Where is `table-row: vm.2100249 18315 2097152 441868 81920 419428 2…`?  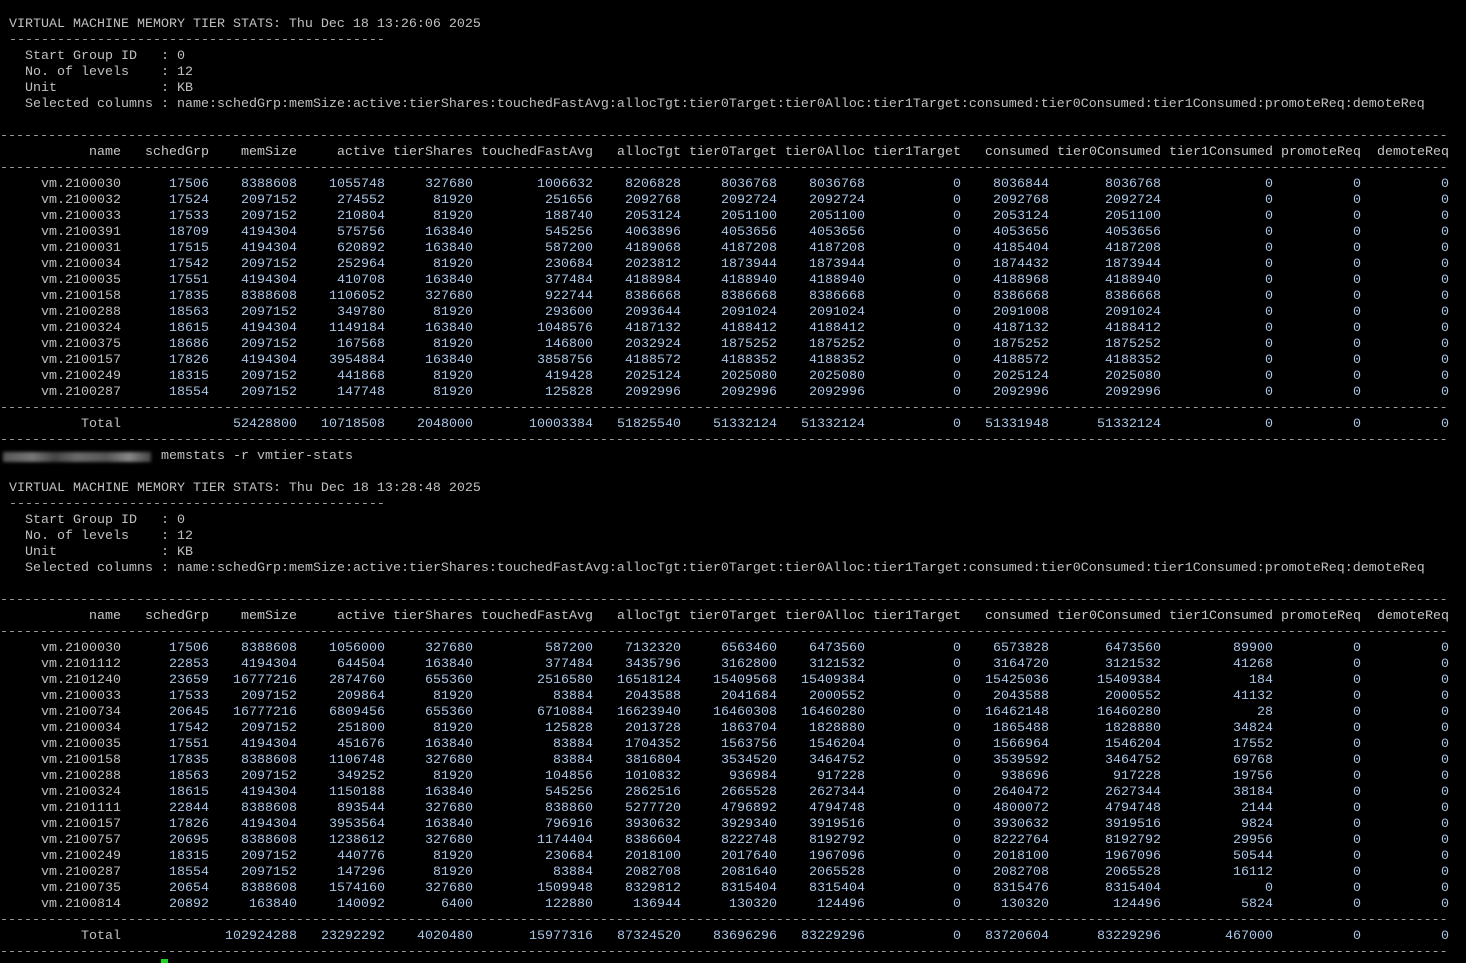 table-row: vm.2100249 18315 2097152 441868 81920 419428 2… is located at coordinates (733, 377).